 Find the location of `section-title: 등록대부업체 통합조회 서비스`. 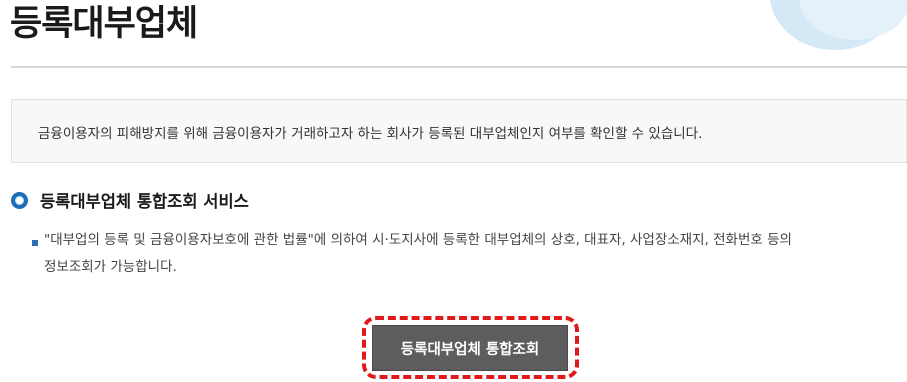

section-title: 등록대부업체 통합조회 서비스 is located at coordinates (144, 201).